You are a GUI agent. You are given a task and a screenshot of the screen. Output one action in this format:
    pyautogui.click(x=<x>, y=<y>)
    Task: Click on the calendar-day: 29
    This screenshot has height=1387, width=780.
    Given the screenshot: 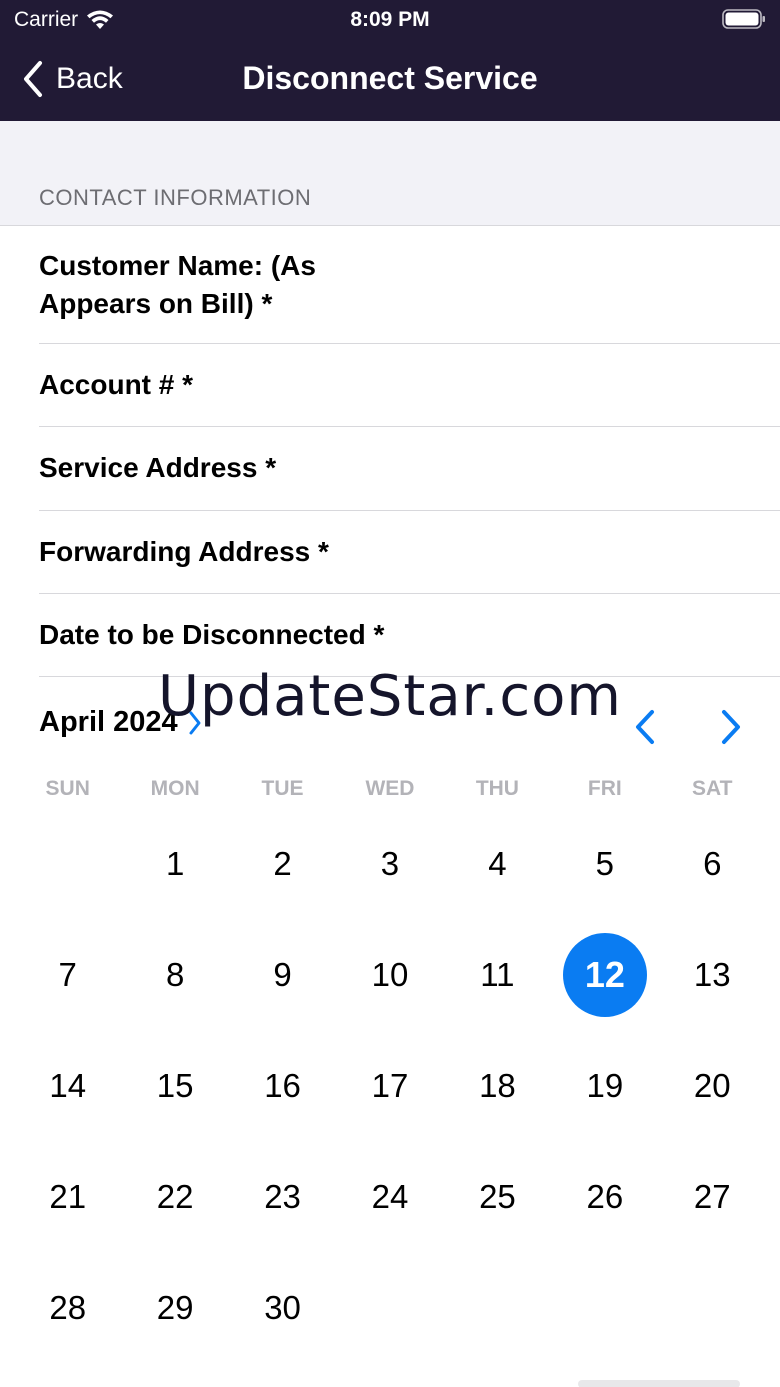 What is the action you would take?
    pyautogui.click(x=174, y=1307)
    